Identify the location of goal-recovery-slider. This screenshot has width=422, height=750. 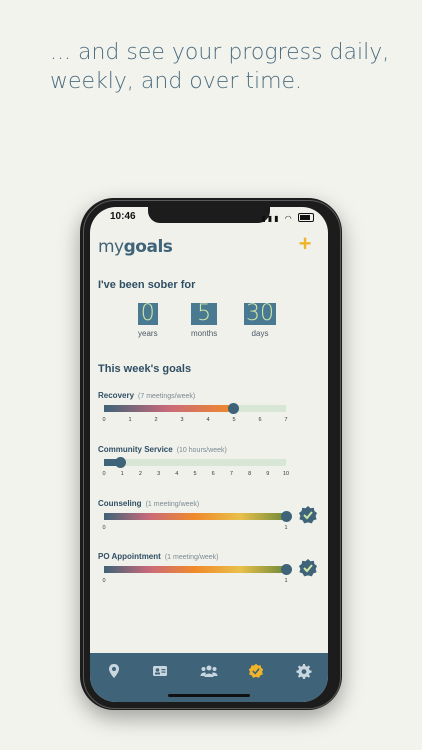
(195, 408).